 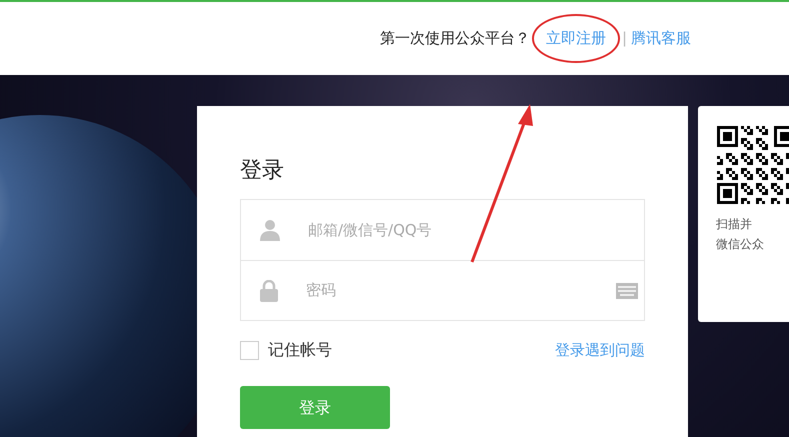 What do you see at coordinates (734, 224) in the screenshot?
I see `qr-caption: 扫描并` at bounding box center [734, 224].